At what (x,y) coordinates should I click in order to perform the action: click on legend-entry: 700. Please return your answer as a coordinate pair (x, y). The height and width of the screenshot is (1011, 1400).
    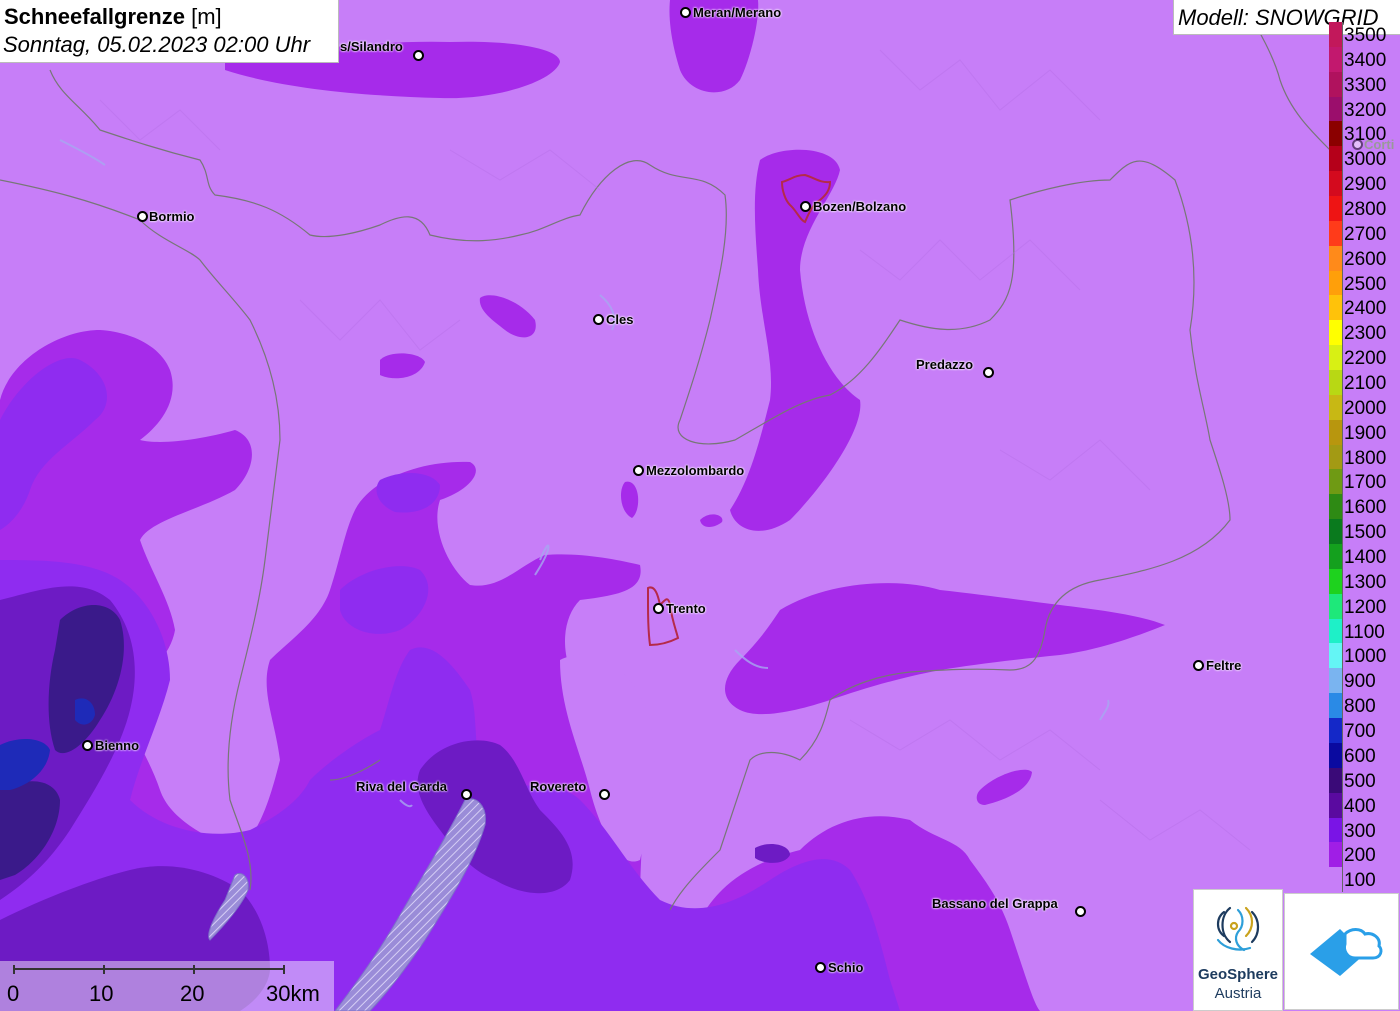
    Looking at the image, I should click on (1364, 730).